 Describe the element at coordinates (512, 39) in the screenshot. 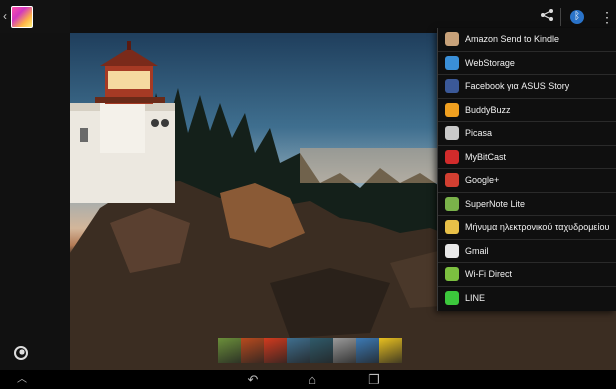

I see `share-menu-item-label: Amazon Send to Kindle` at that location.